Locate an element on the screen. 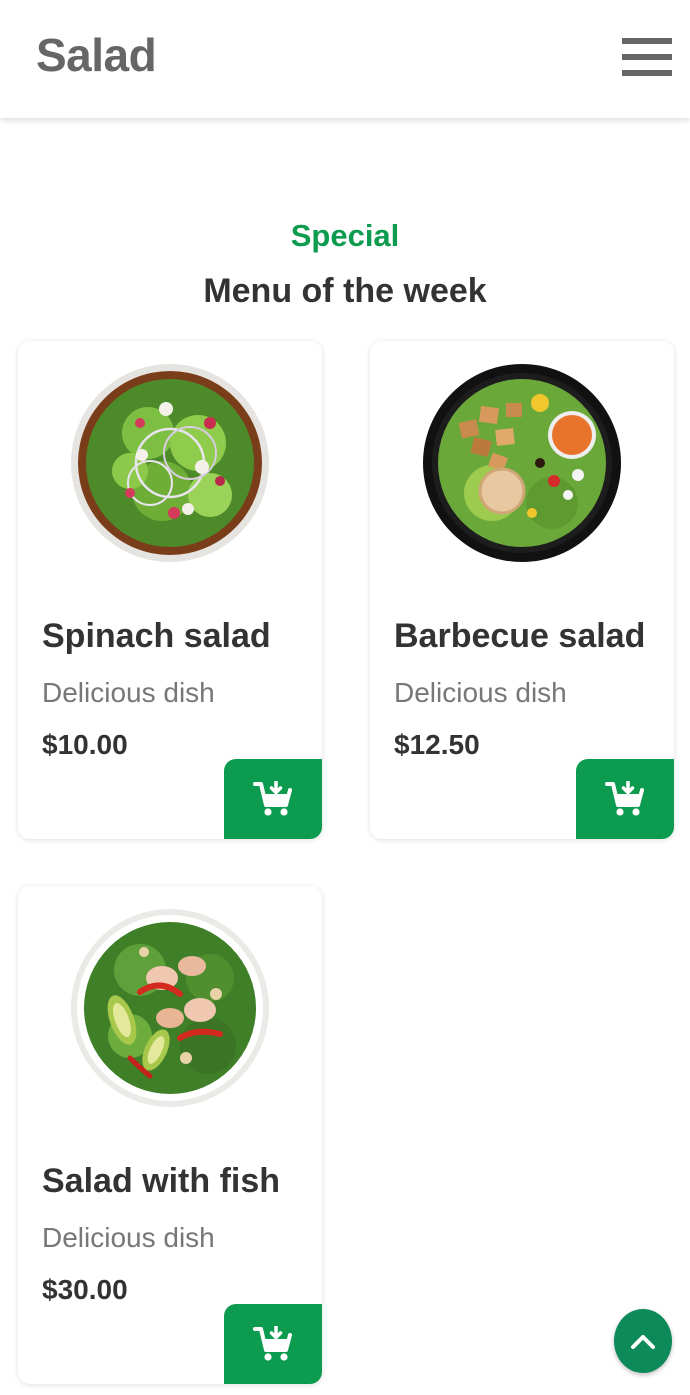  scroll-to-top-button is located at coordinates (643, 1341).